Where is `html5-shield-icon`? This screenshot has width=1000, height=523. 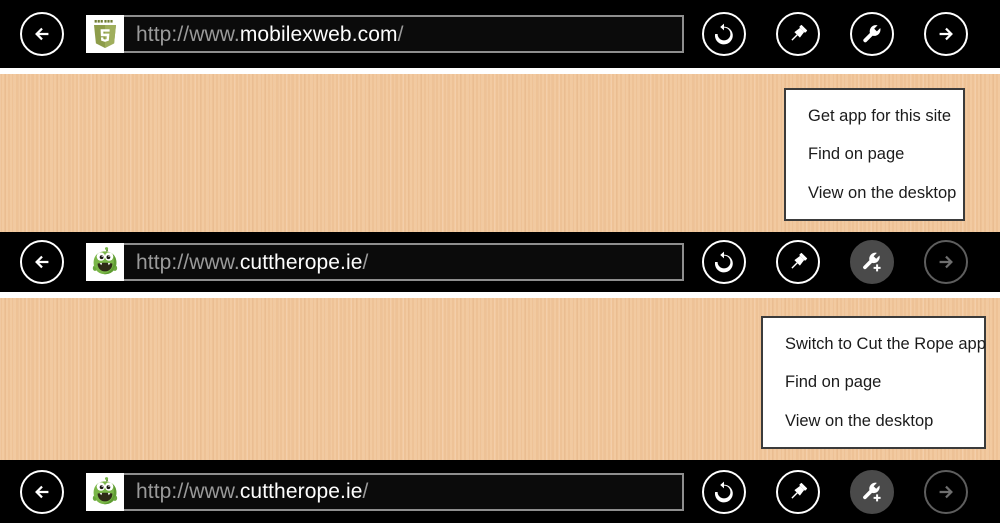
html5-shield-icon is located at coordinates (105, 33).